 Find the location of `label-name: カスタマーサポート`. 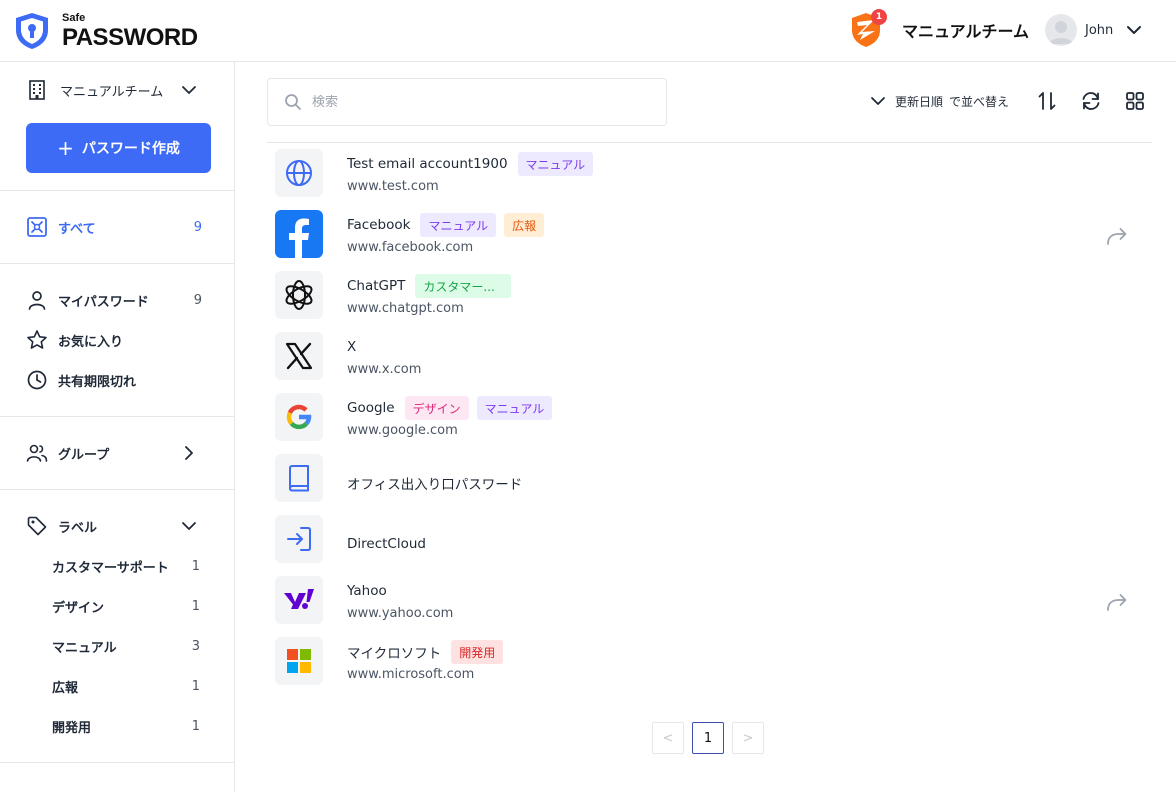

label-name: カスタマーサポート is located at coordinates (110, 568).